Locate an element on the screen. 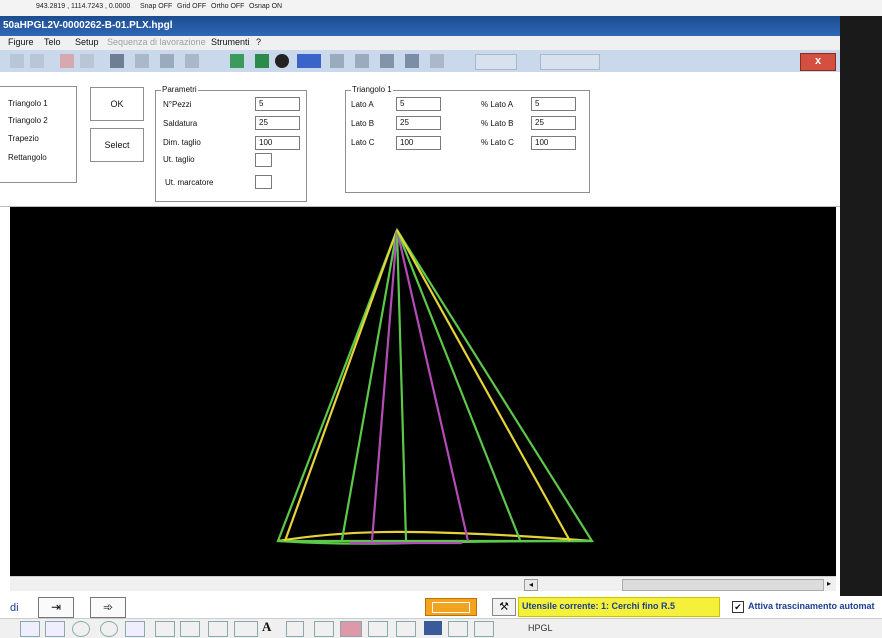  base-curve-yellow is located at coordinates (435, 536).